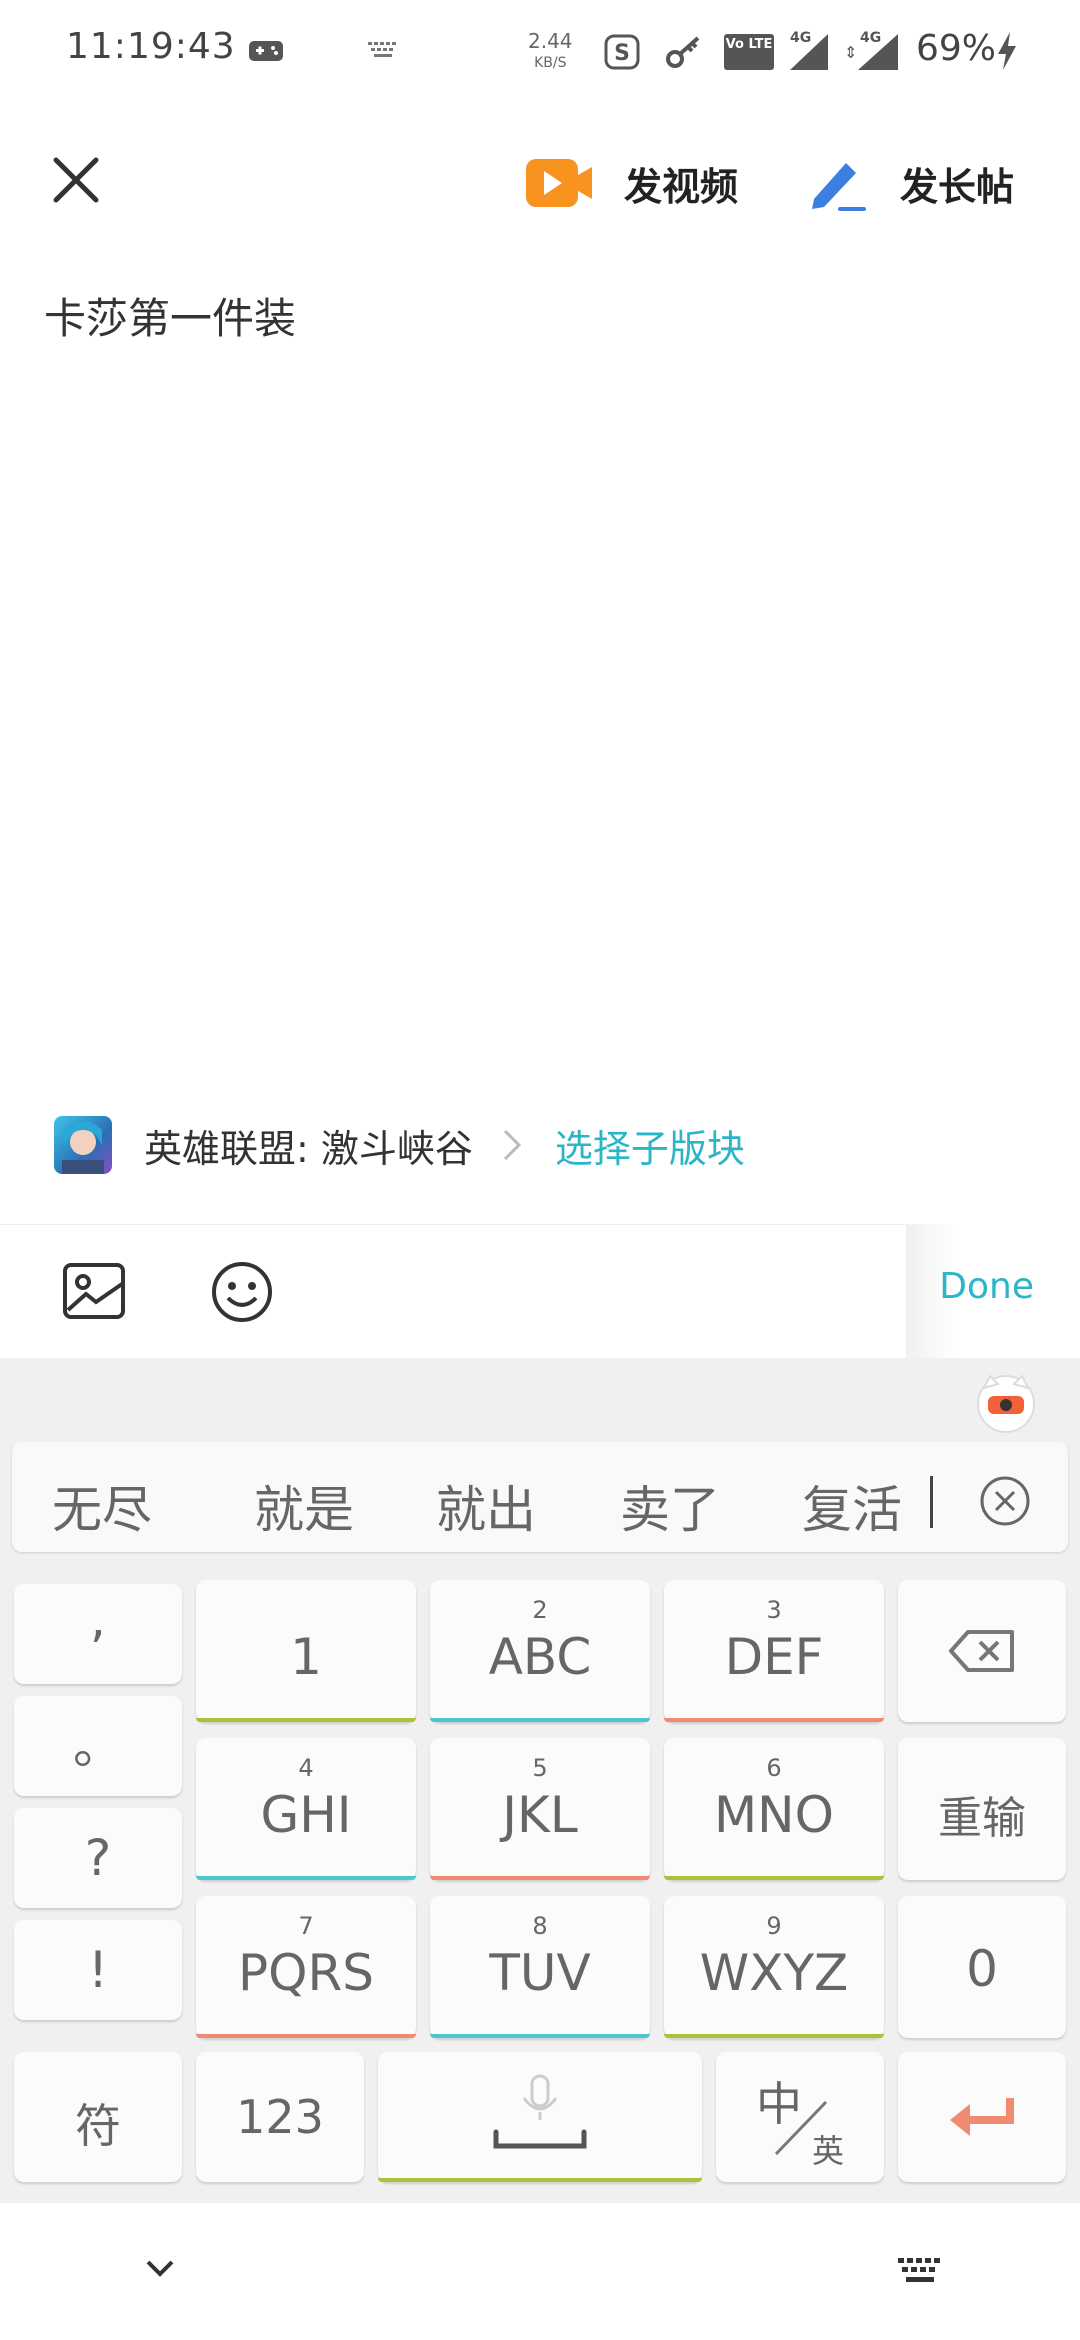  What do you see at coordinates (749, 52) in the screenshot?
I see `volte-icon: Vo LTE` at bounding box center [749, 52].